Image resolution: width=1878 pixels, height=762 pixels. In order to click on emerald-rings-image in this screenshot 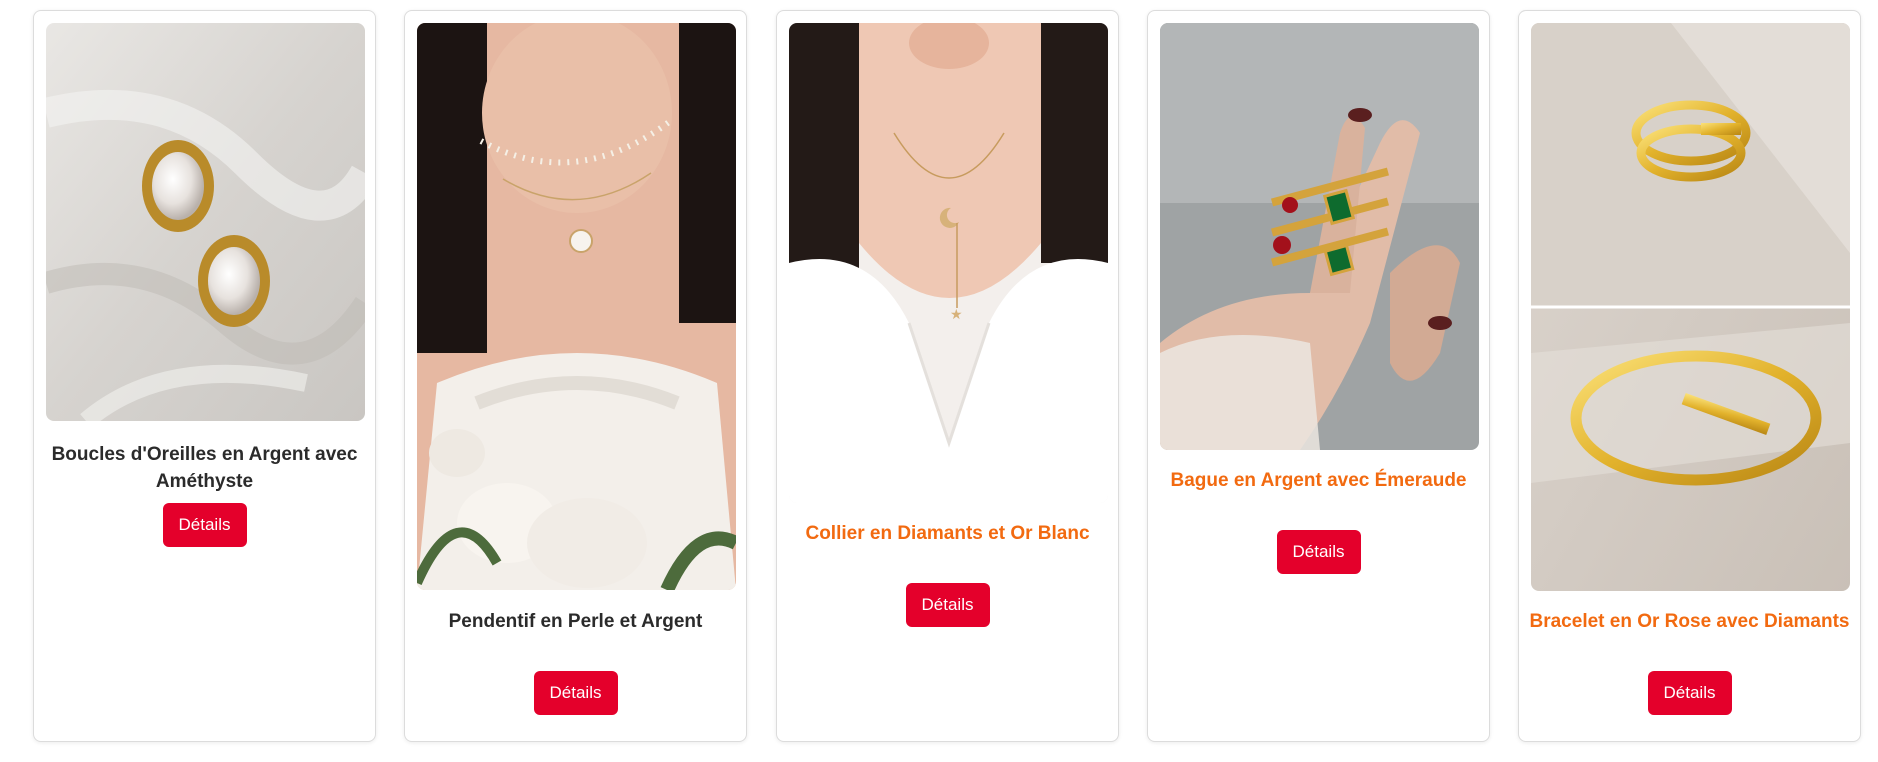, I will do `click(1319, 236)`.